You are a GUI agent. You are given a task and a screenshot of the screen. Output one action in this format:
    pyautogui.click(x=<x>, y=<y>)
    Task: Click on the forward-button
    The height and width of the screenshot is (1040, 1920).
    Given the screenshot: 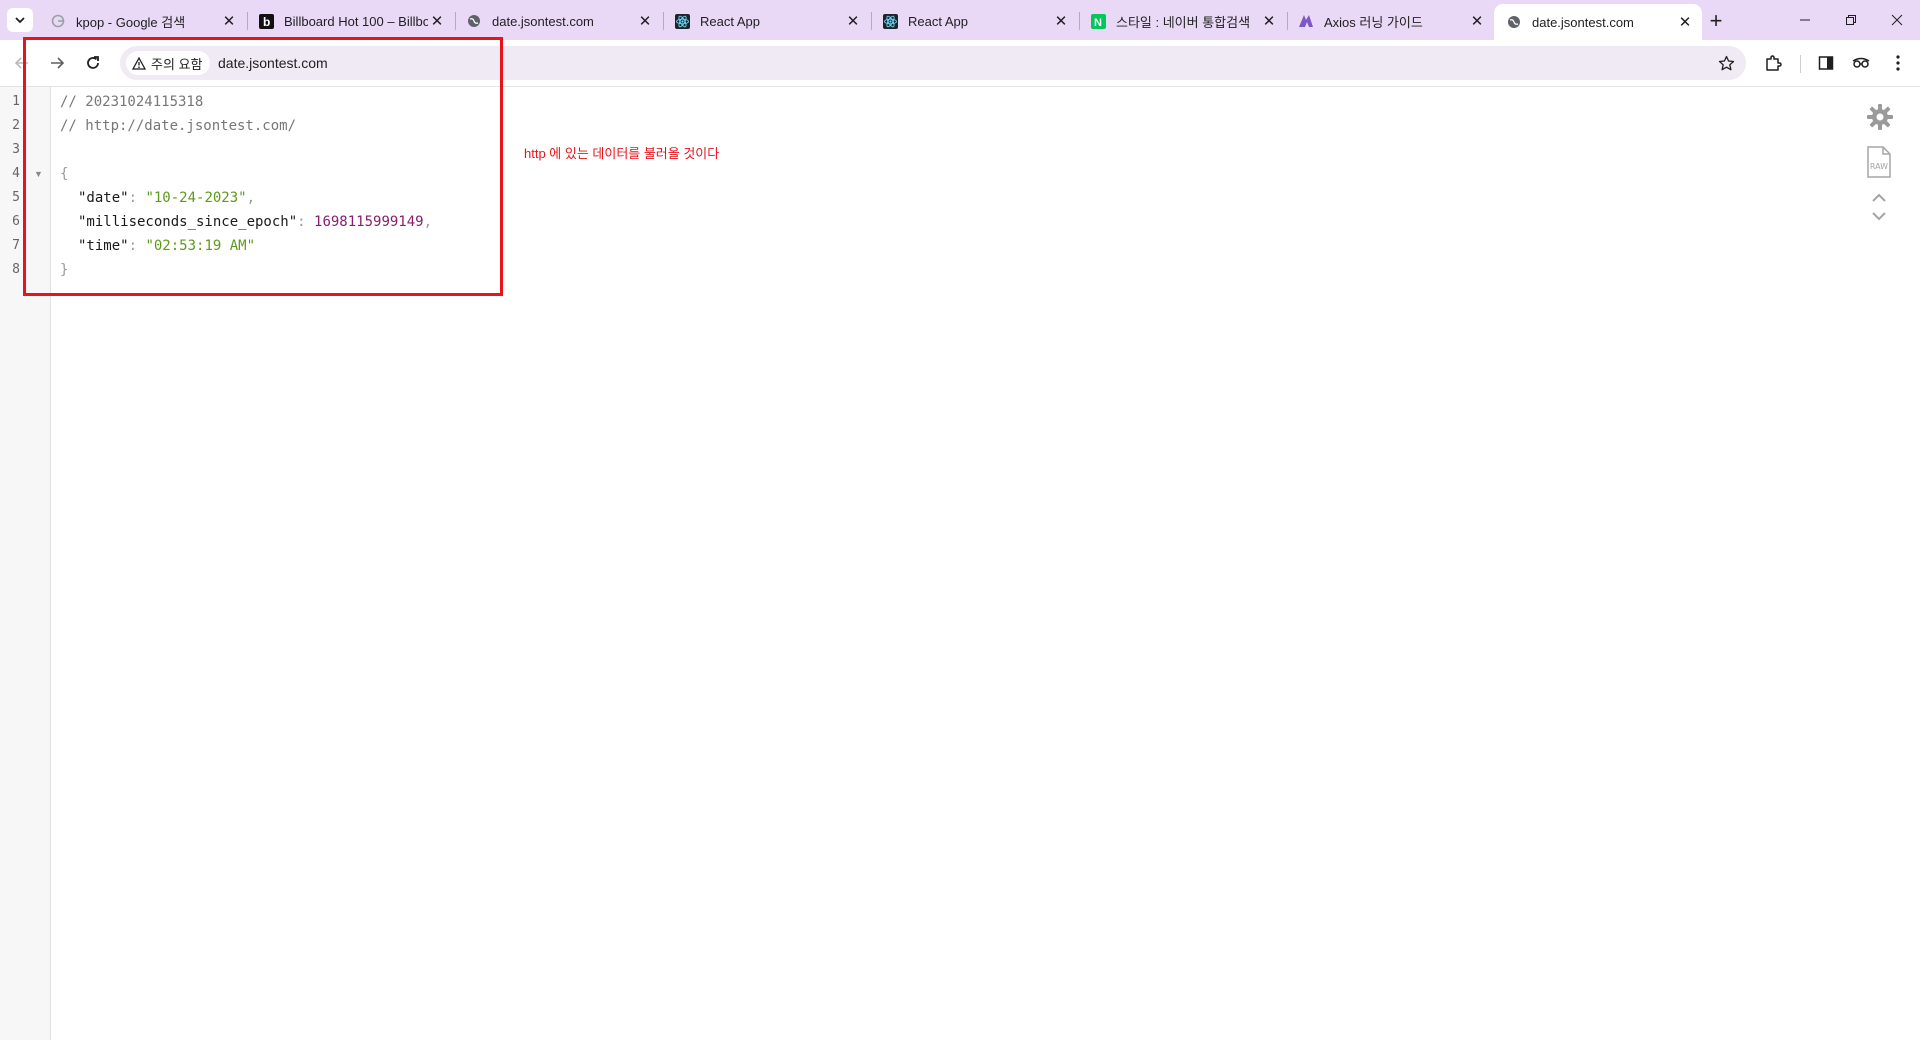 What is the action you would take?
    pyautogui.click(x=57, y=63)
    